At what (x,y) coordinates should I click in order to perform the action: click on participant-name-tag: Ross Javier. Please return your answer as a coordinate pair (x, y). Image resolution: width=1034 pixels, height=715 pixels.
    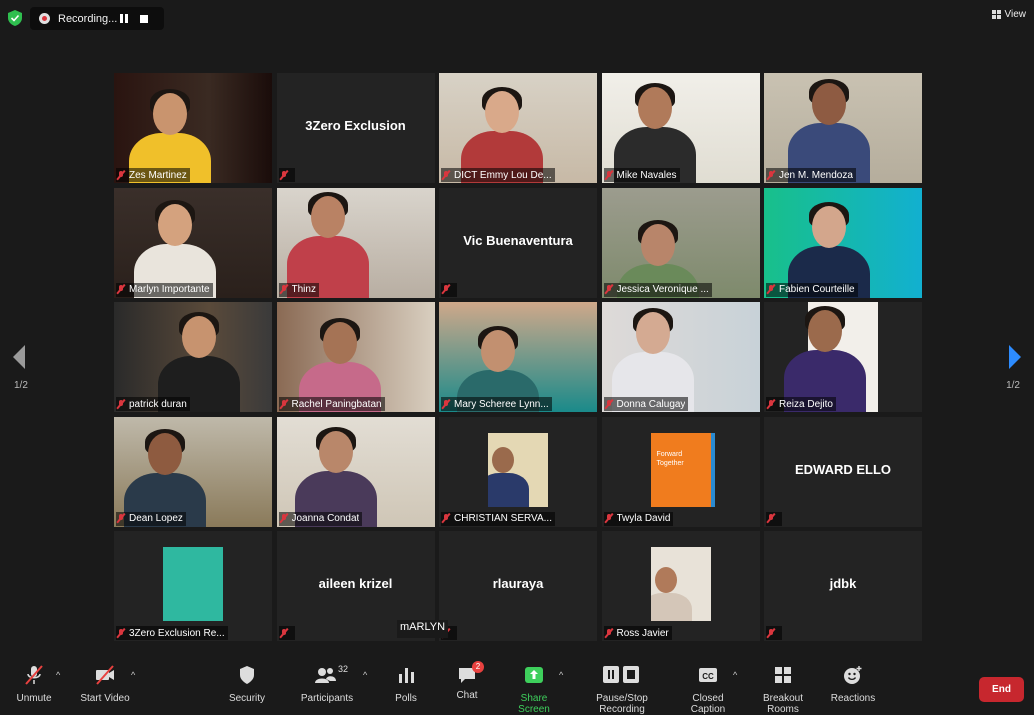
    Looking at the image, I should click on (637, 633).